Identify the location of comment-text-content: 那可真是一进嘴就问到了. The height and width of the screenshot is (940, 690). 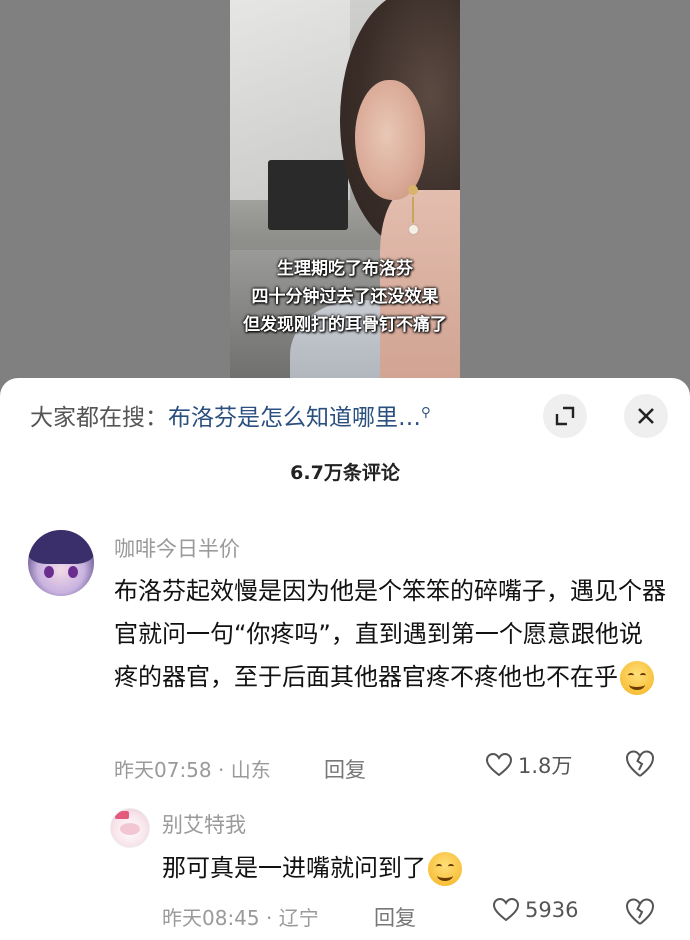
(294, 868).